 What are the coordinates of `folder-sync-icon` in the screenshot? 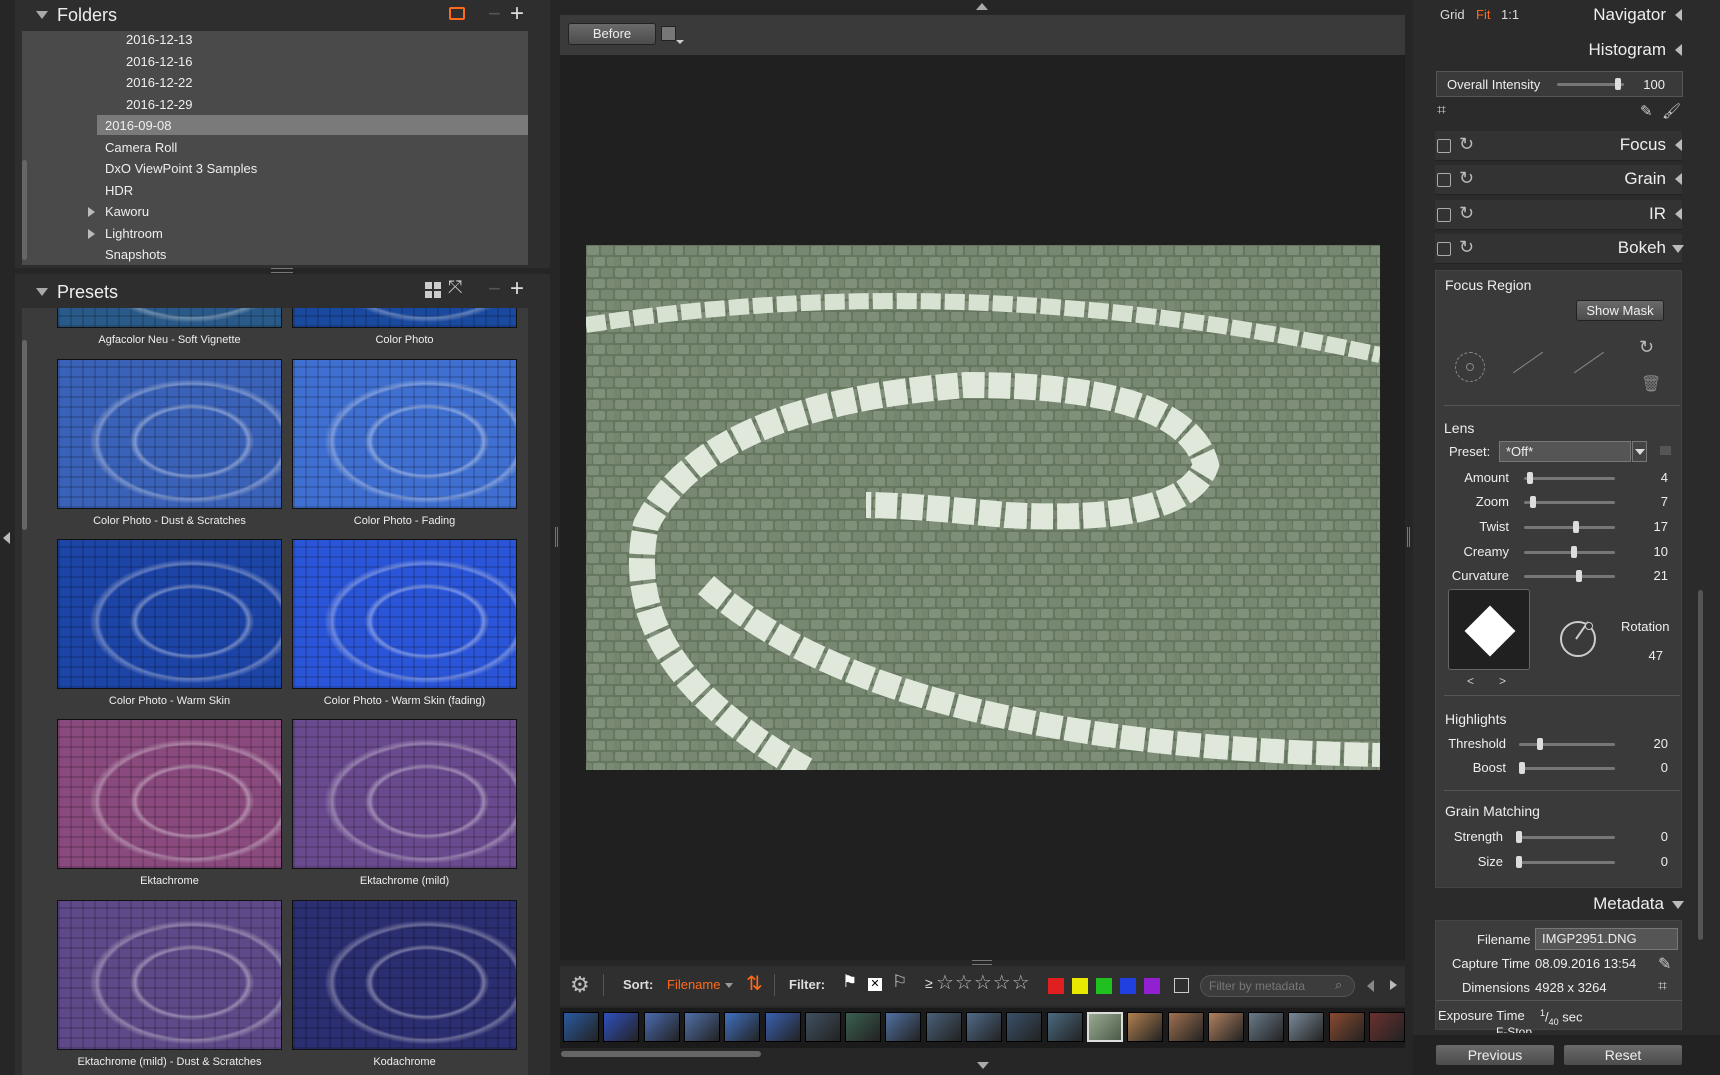 It's located at (457, 13).